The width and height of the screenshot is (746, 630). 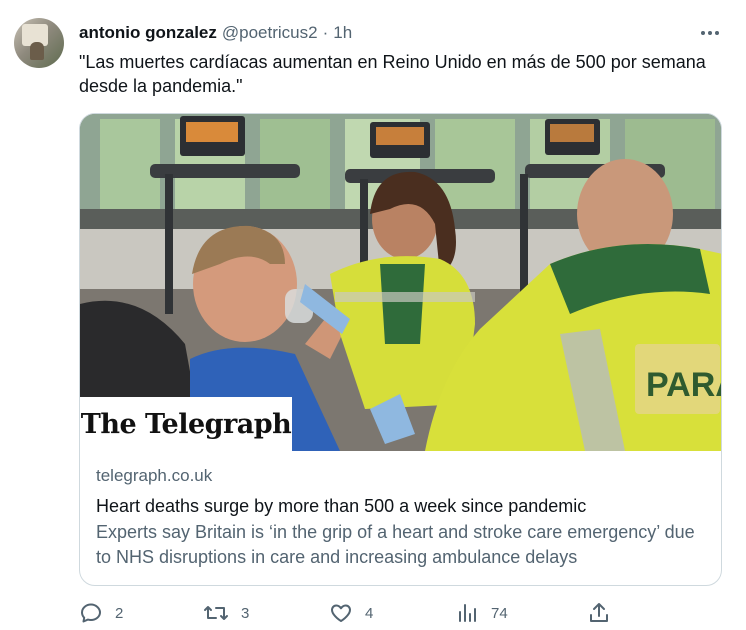 I want to click on tweet-header: antonio gonzalez @poetricus2 · 1h, so click(x=215, y=33).